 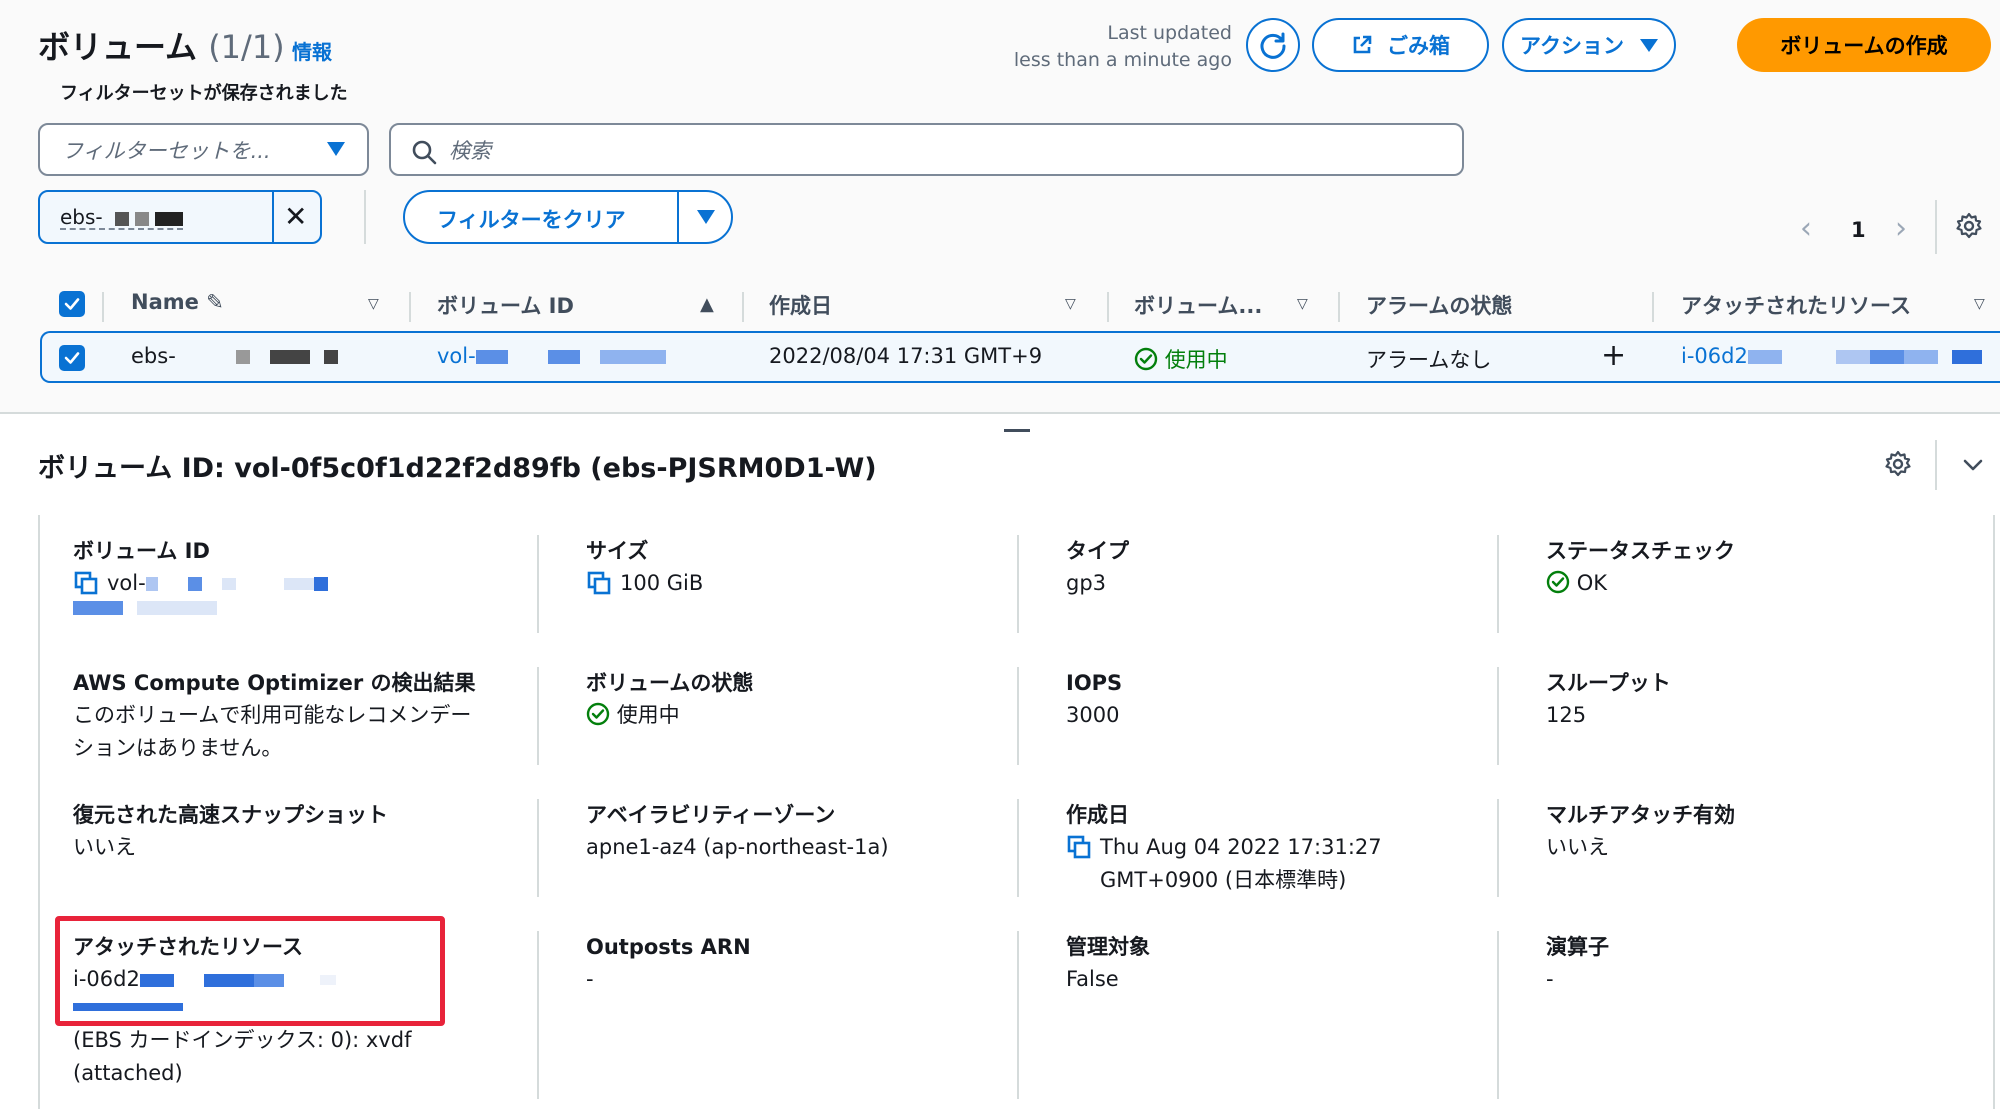 What do you see at coordinates (177, 302) in the screenshot?
I see `column-header-name: Name ✎` at bounding box center [177, 302].